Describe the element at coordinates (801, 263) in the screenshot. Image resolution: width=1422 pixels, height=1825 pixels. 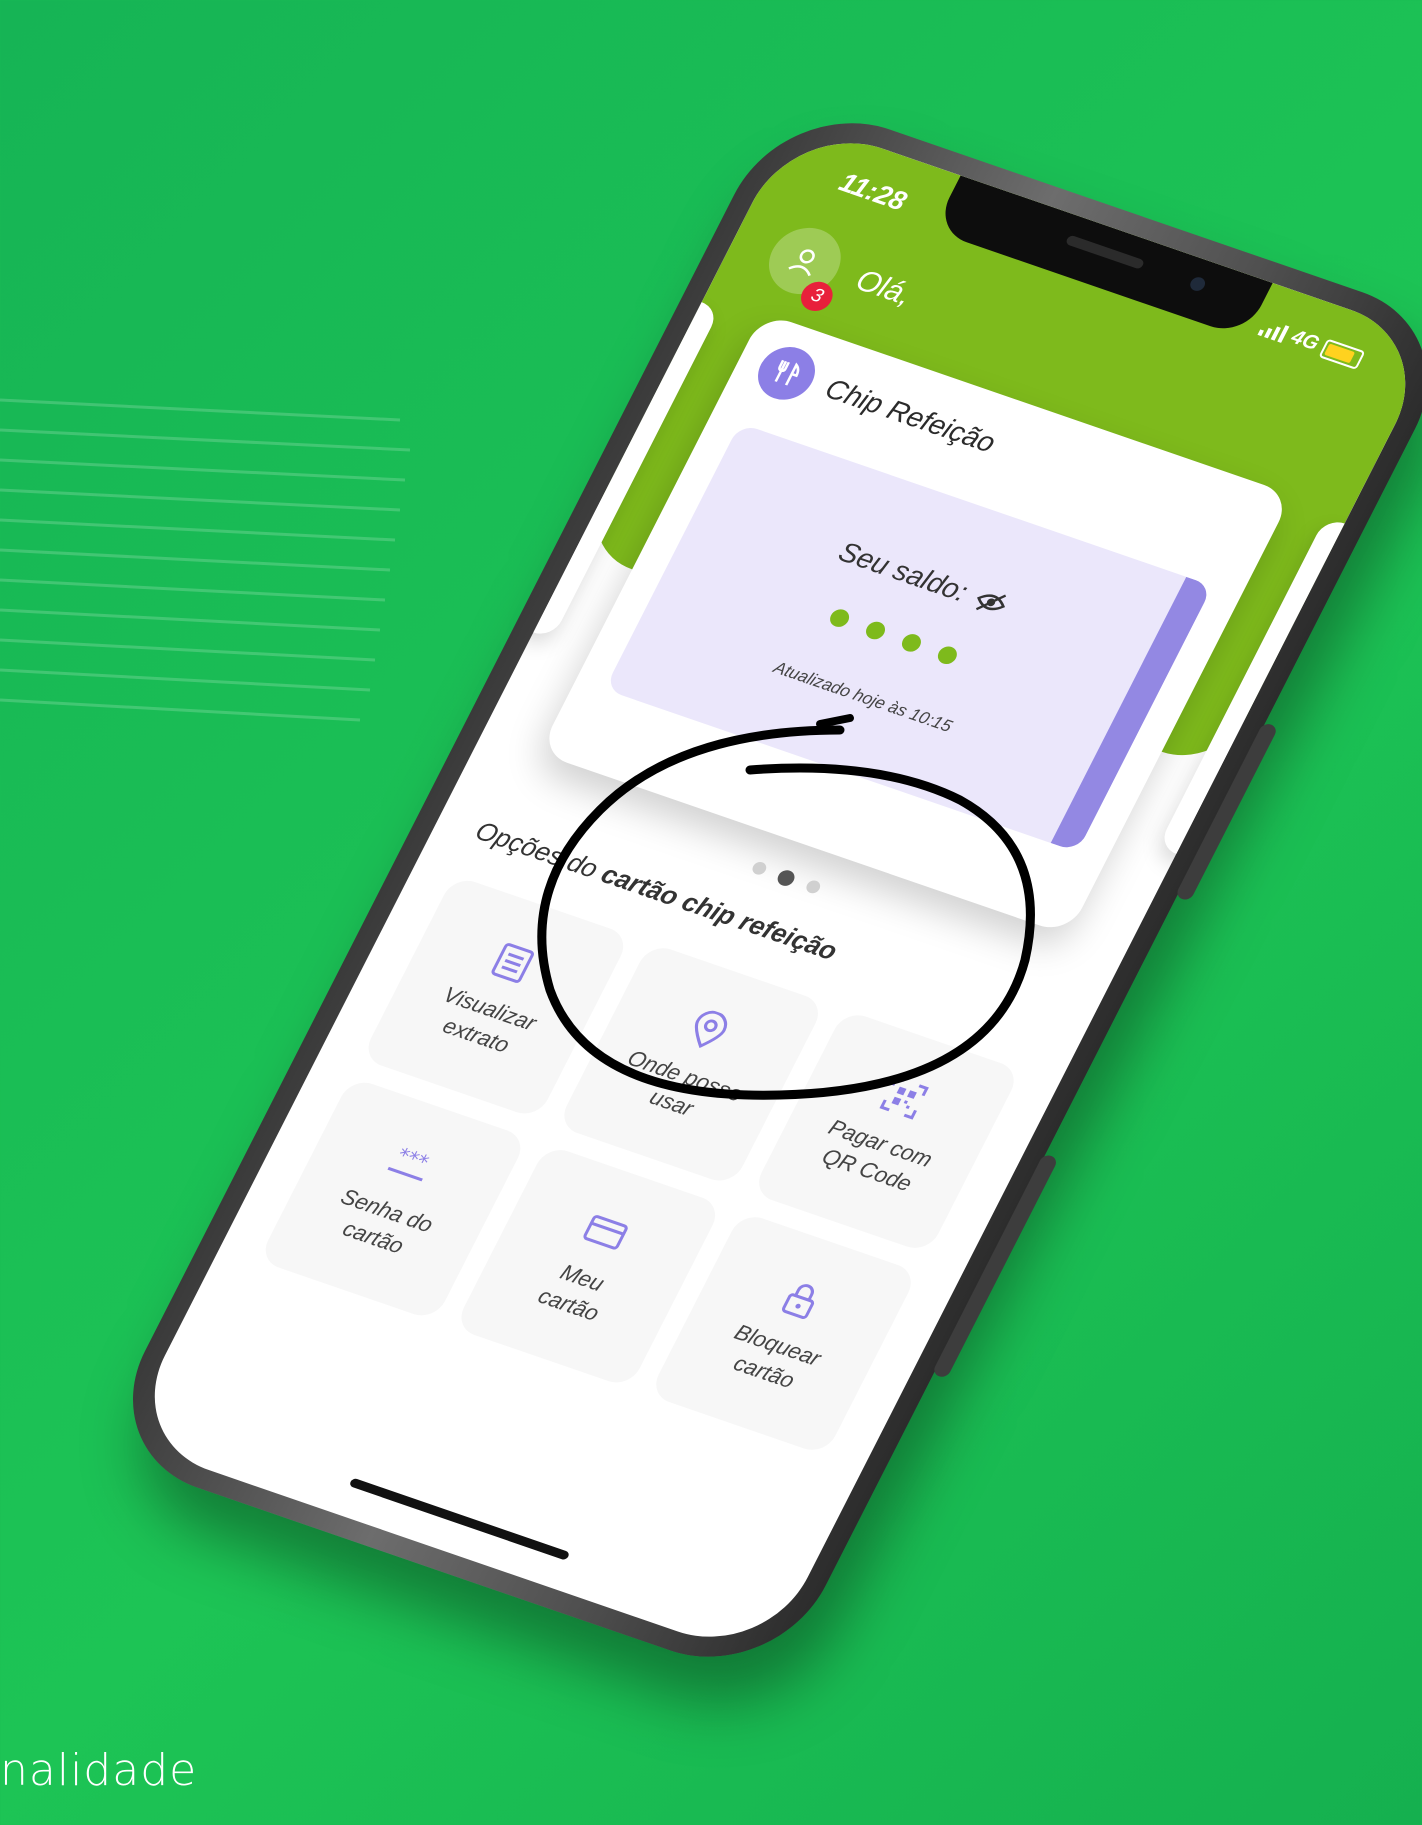
I see `user-icon` at that location.